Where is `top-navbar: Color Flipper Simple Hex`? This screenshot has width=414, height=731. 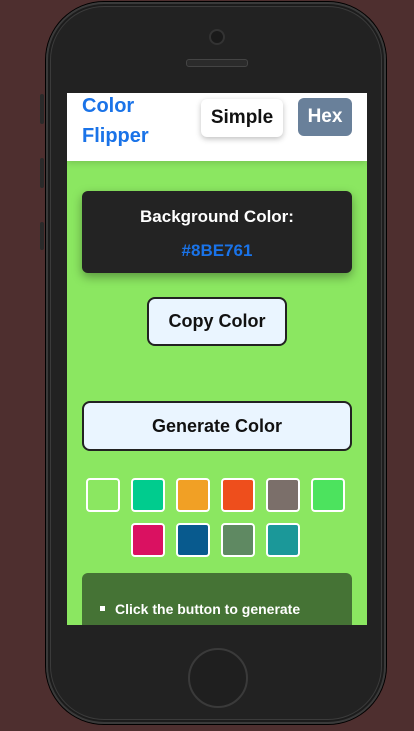 top-navbar: Color Flipper Simple Hex is located at coordinates (217, 127).